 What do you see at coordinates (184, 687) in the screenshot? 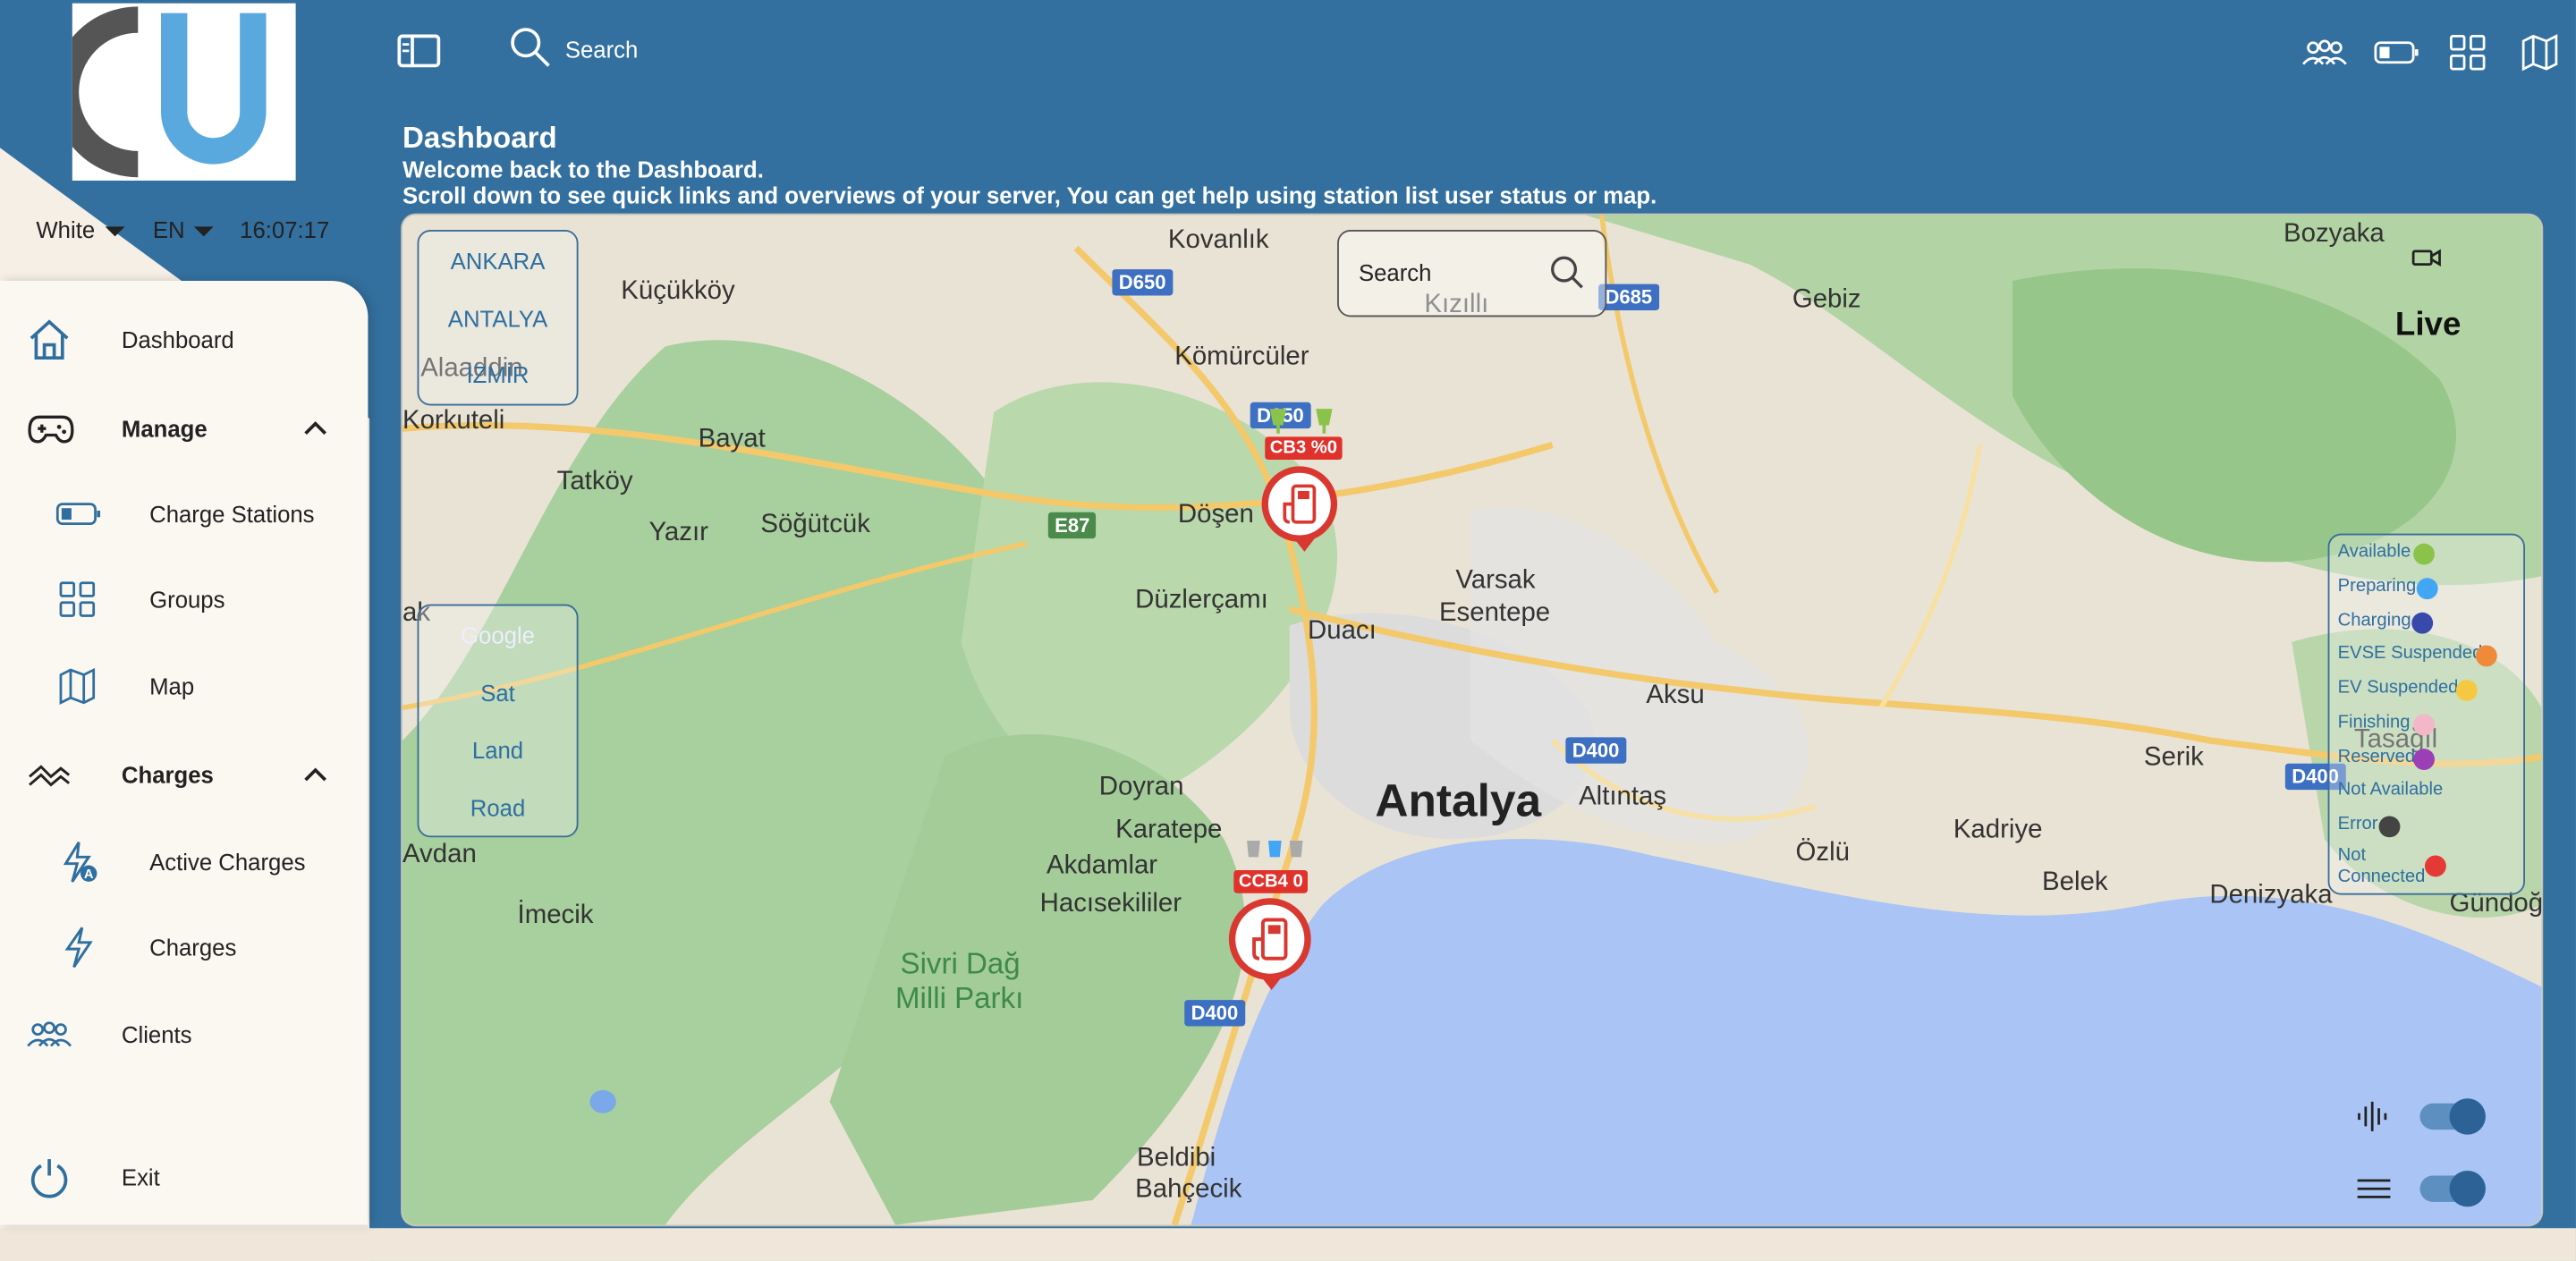
I see `sidebar-item-map: Map` at bounding box center [184, 687].